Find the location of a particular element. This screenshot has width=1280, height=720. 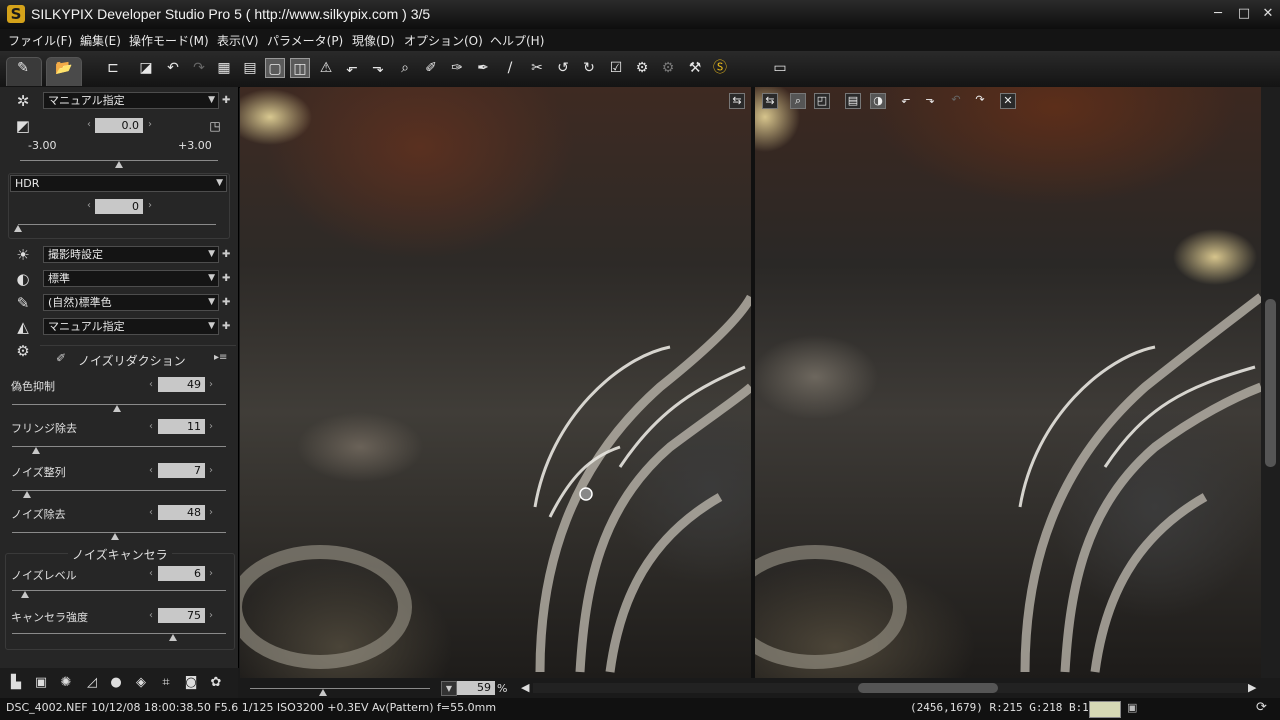

sharpness-select: マニュアル指定 ▼ is located at coordinates (131, 326).